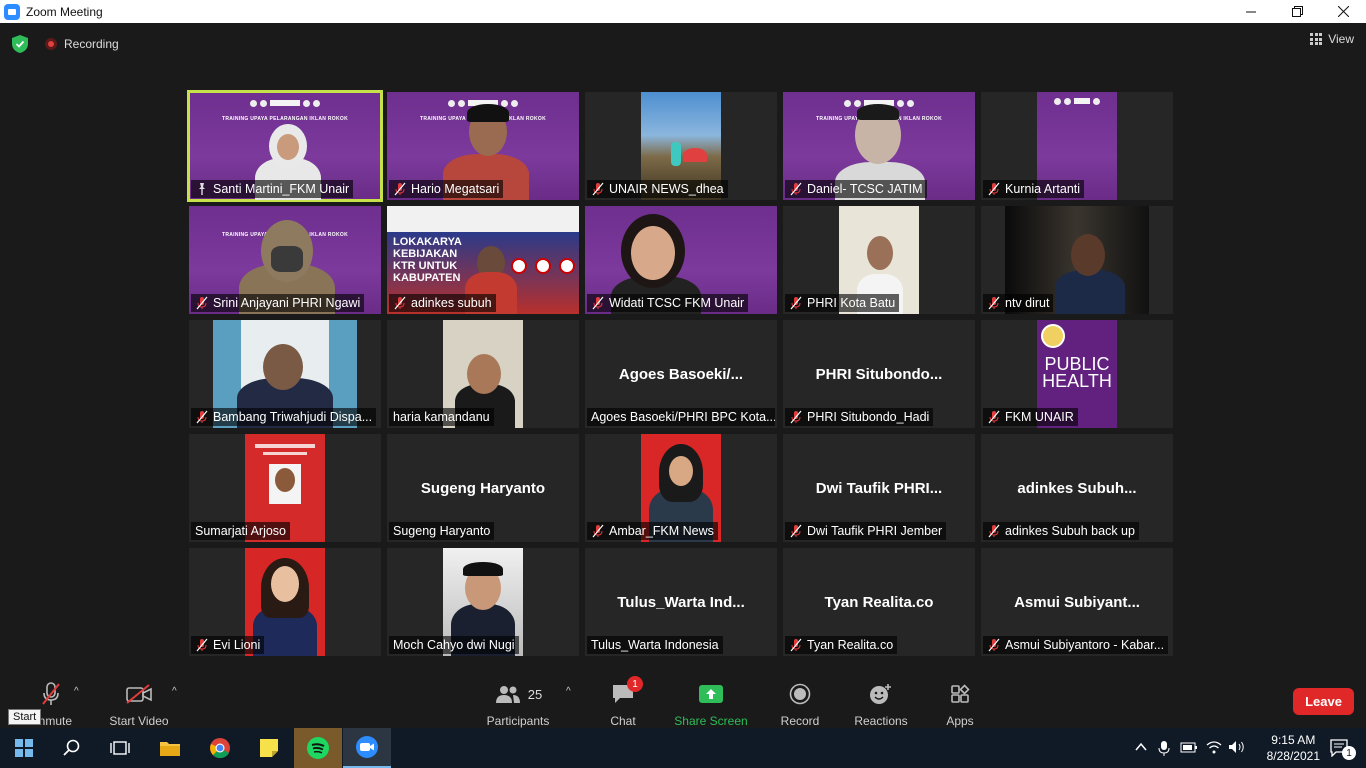  I want to click on folder-icon, so click(170, 749).